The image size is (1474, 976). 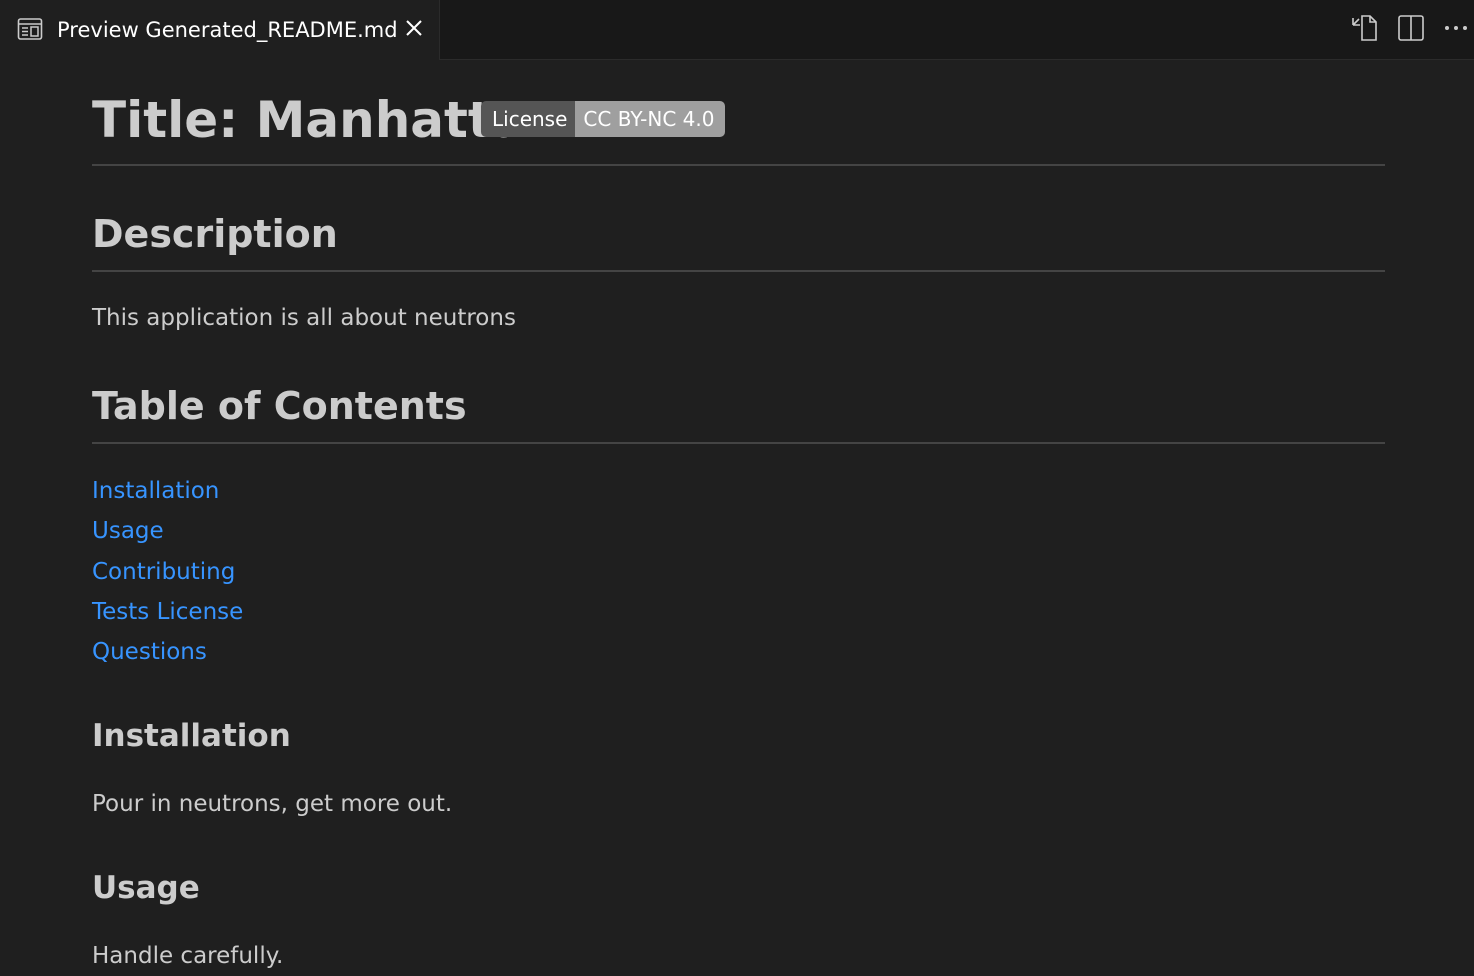 What do you see at coordinates (1411, 28) in the screenshot?
I see `split-editor-icon` at bounding box center [1411, 28].